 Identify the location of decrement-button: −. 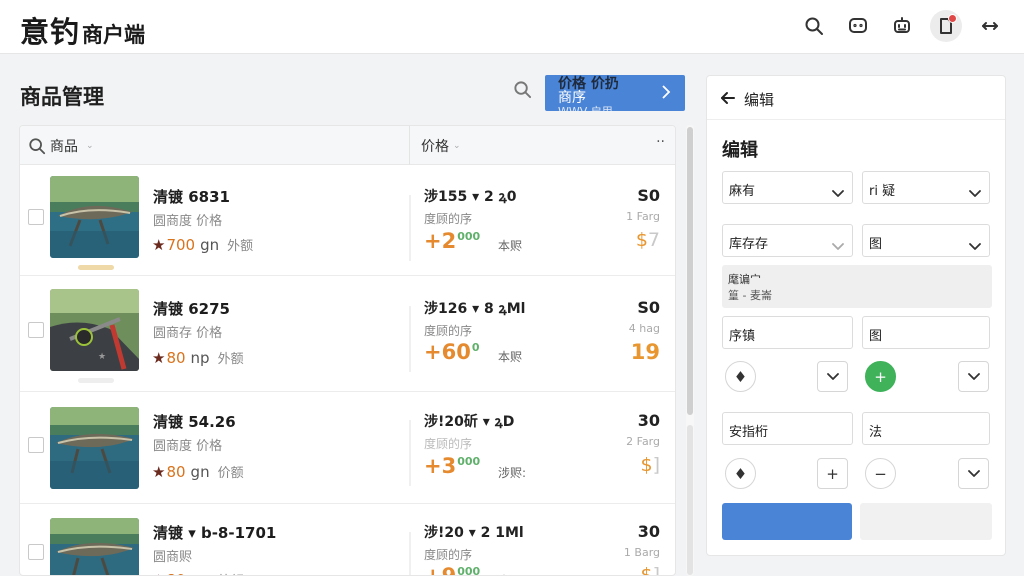
(880, 473).